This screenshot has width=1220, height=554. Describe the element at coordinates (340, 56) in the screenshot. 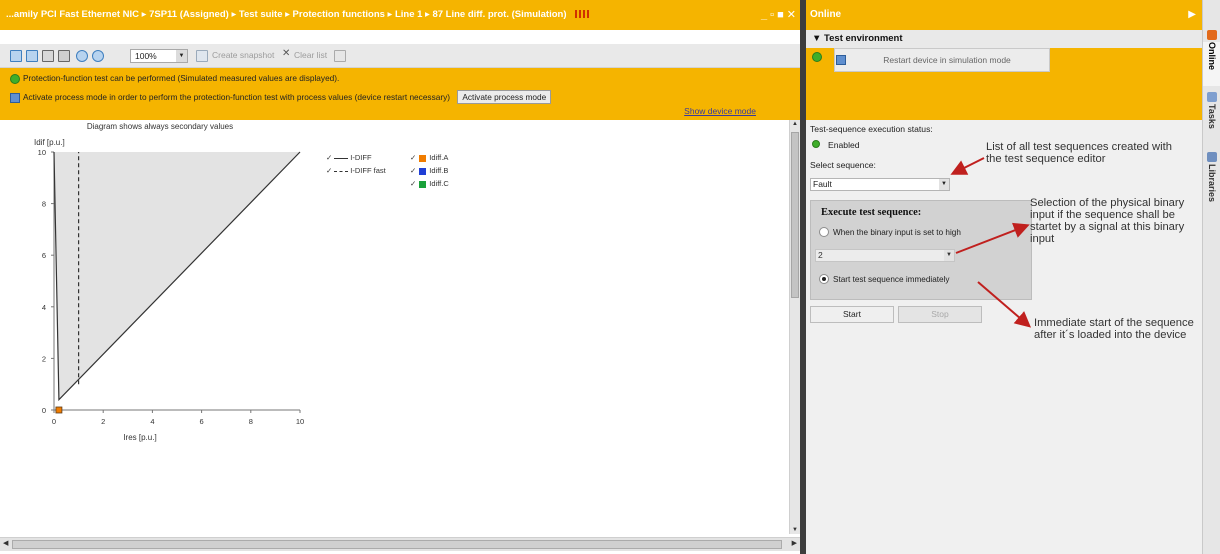

I see `export-icon` at that location.